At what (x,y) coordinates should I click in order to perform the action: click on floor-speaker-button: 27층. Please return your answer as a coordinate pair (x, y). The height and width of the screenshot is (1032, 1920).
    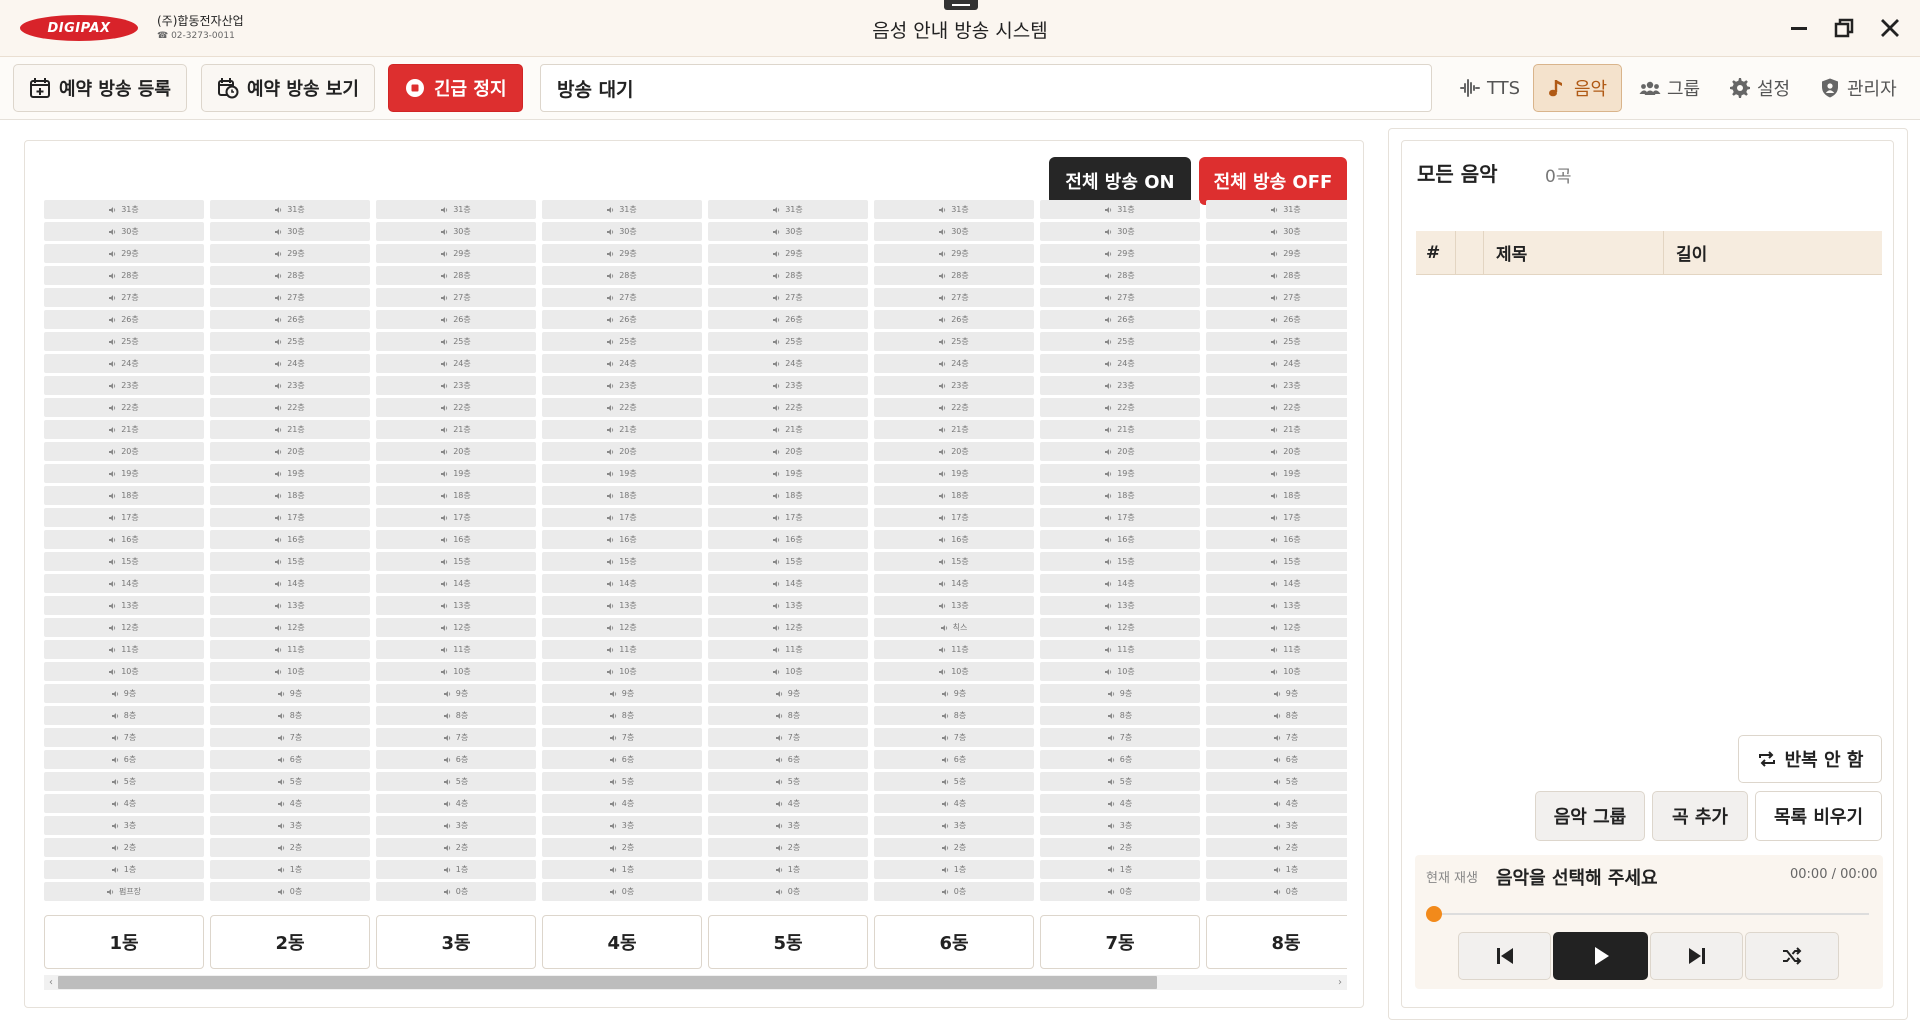
    Looking at the image, I should click on (1120, 297).